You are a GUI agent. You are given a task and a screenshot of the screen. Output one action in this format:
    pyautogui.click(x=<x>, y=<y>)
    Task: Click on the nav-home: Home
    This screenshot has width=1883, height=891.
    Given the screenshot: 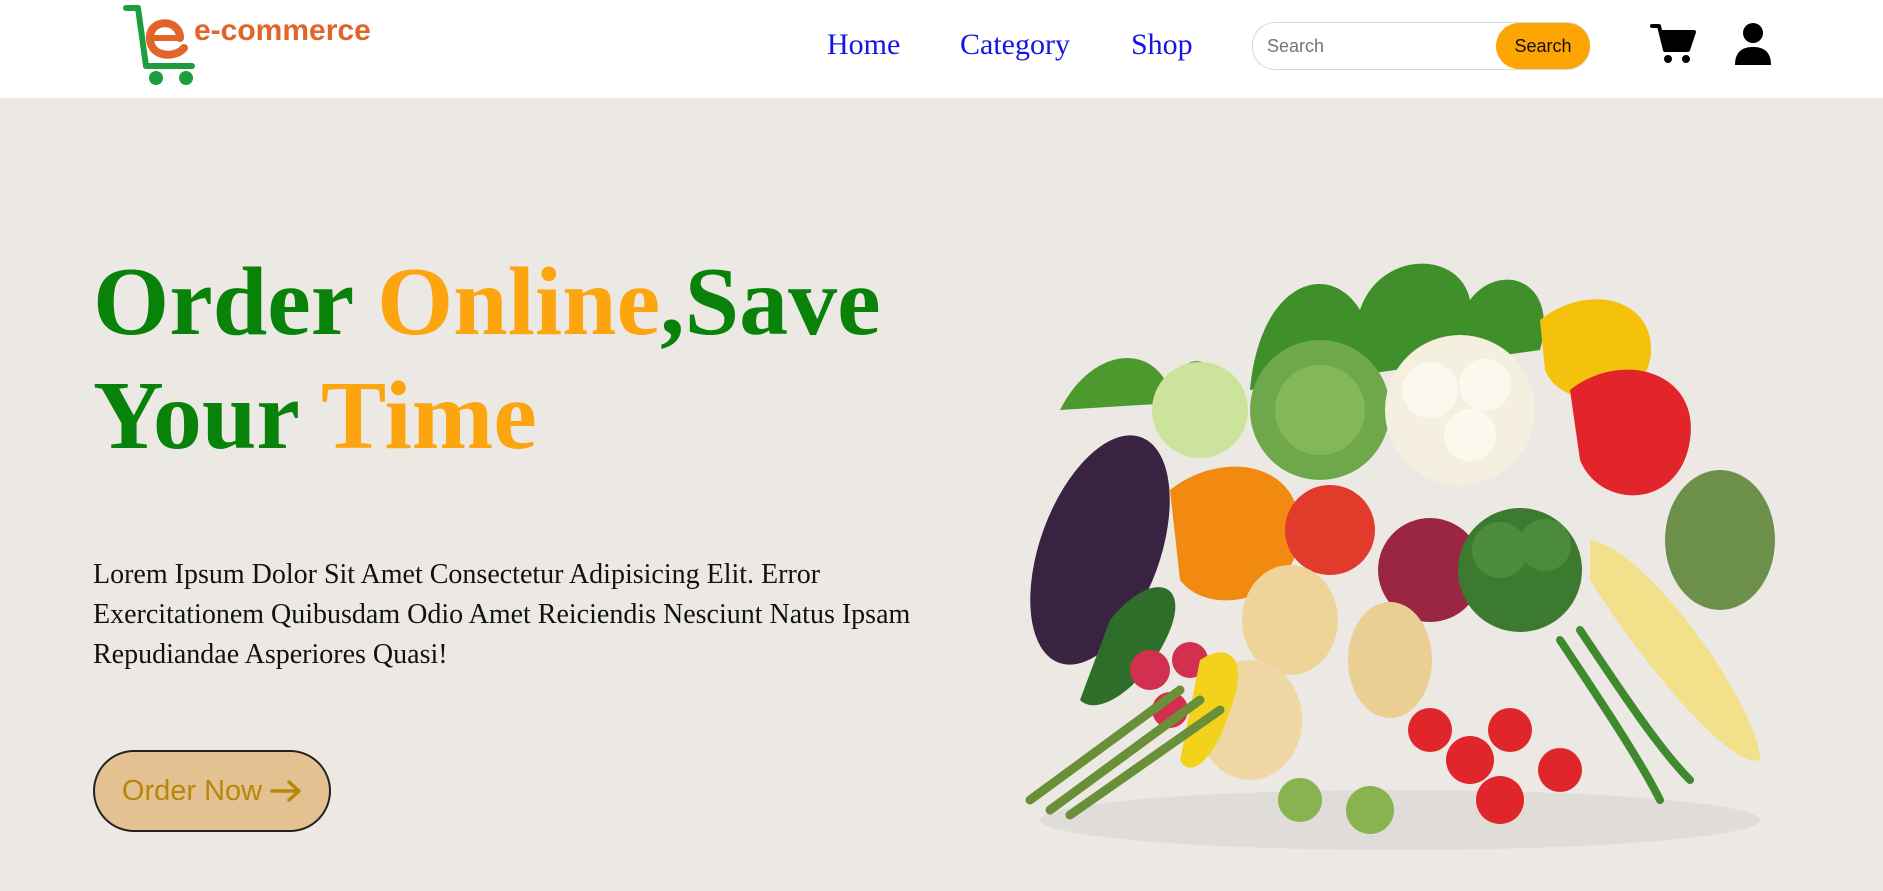 What is the action you would take?
    pyautogui.click(x=863, y=45)
    